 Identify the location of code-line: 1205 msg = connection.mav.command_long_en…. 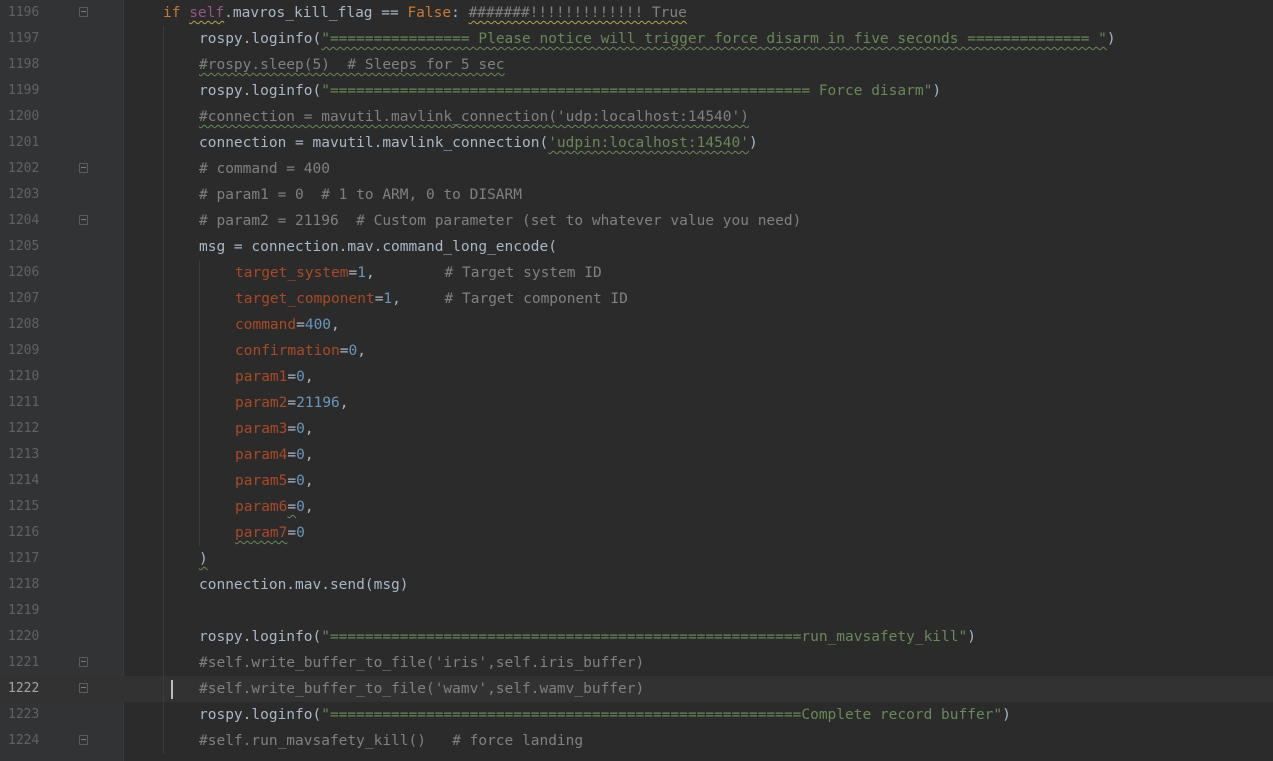
(636, 247).